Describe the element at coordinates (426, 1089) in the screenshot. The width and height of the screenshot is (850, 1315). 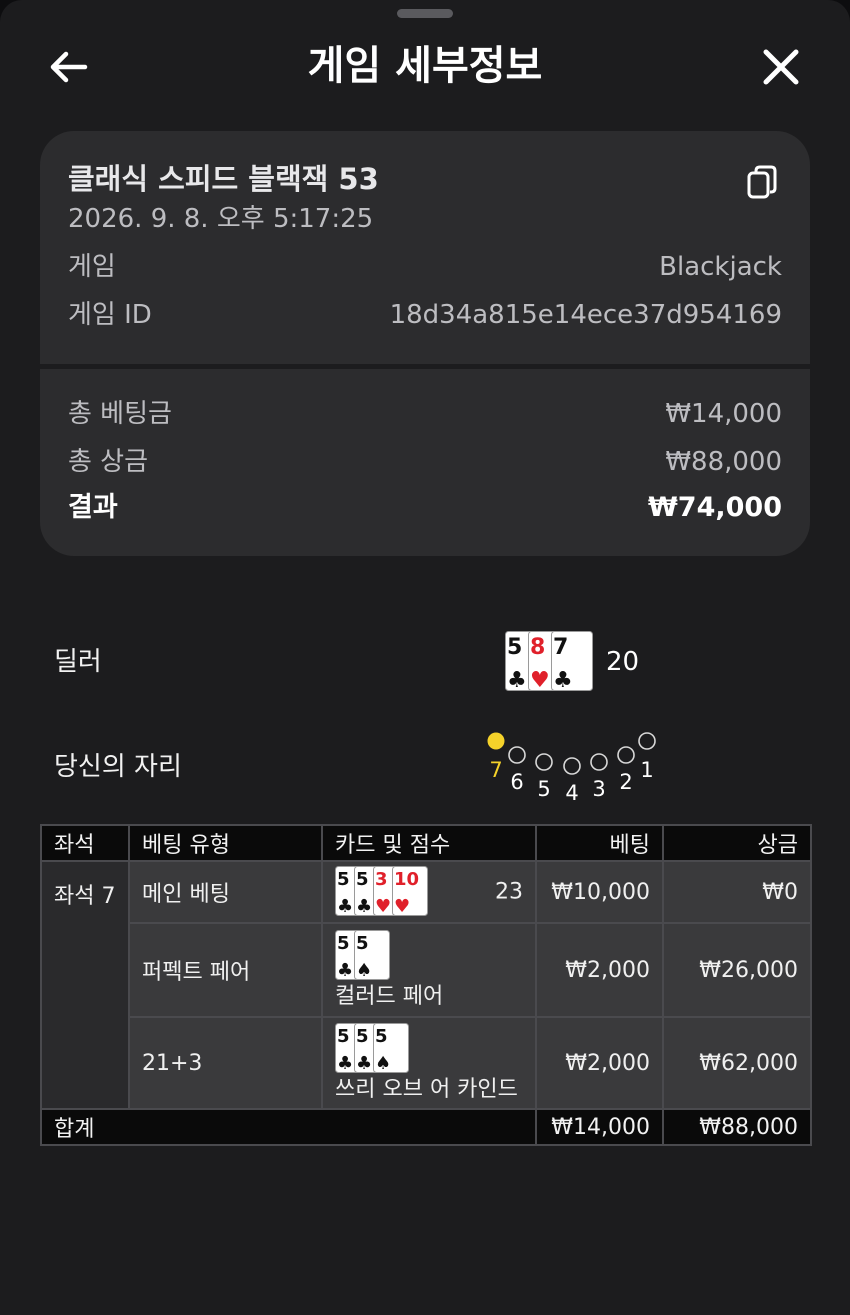
I see `hand-label: 쓰리 오브 어 카인드` at that location.